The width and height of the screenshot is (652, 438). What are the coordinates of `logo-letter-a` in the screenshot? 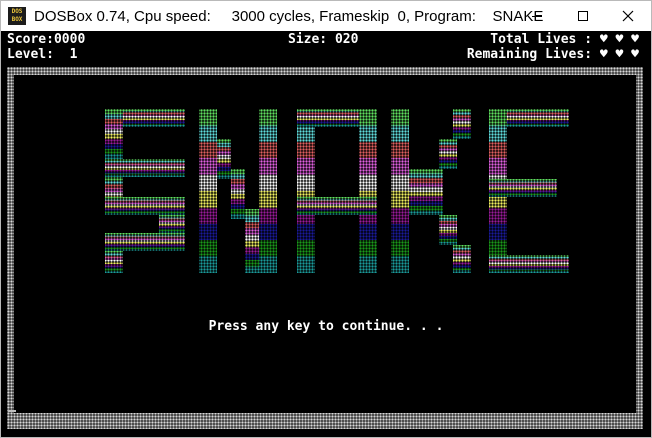 It's located at (337, 191).